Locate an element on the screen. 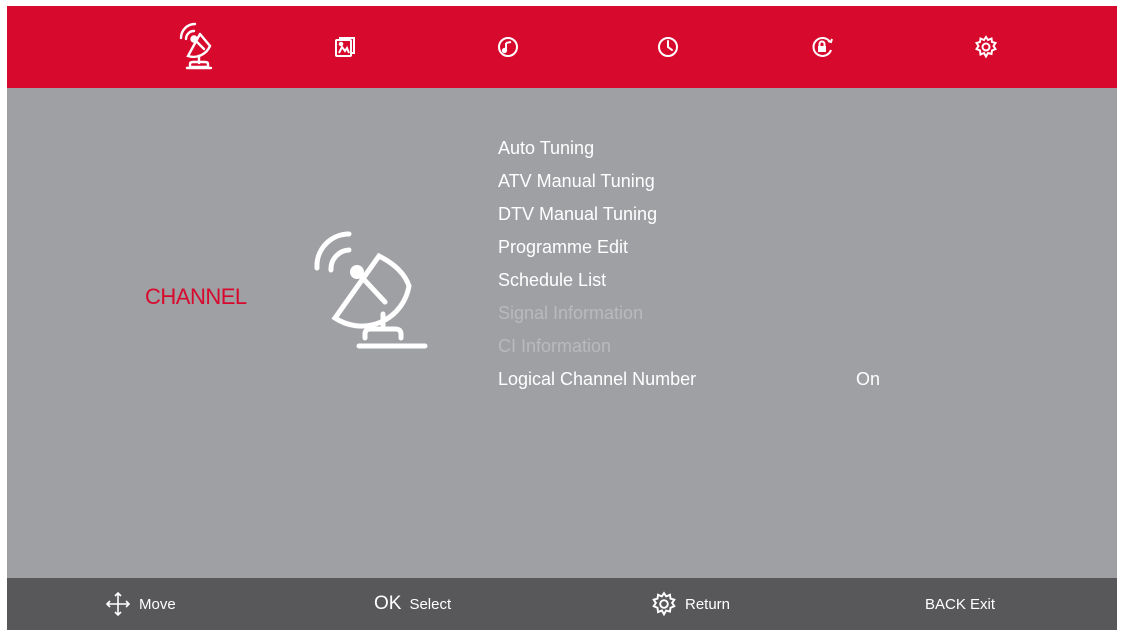 The image size is (1121, 634). sound-icon is located at coordinates (508, 47).